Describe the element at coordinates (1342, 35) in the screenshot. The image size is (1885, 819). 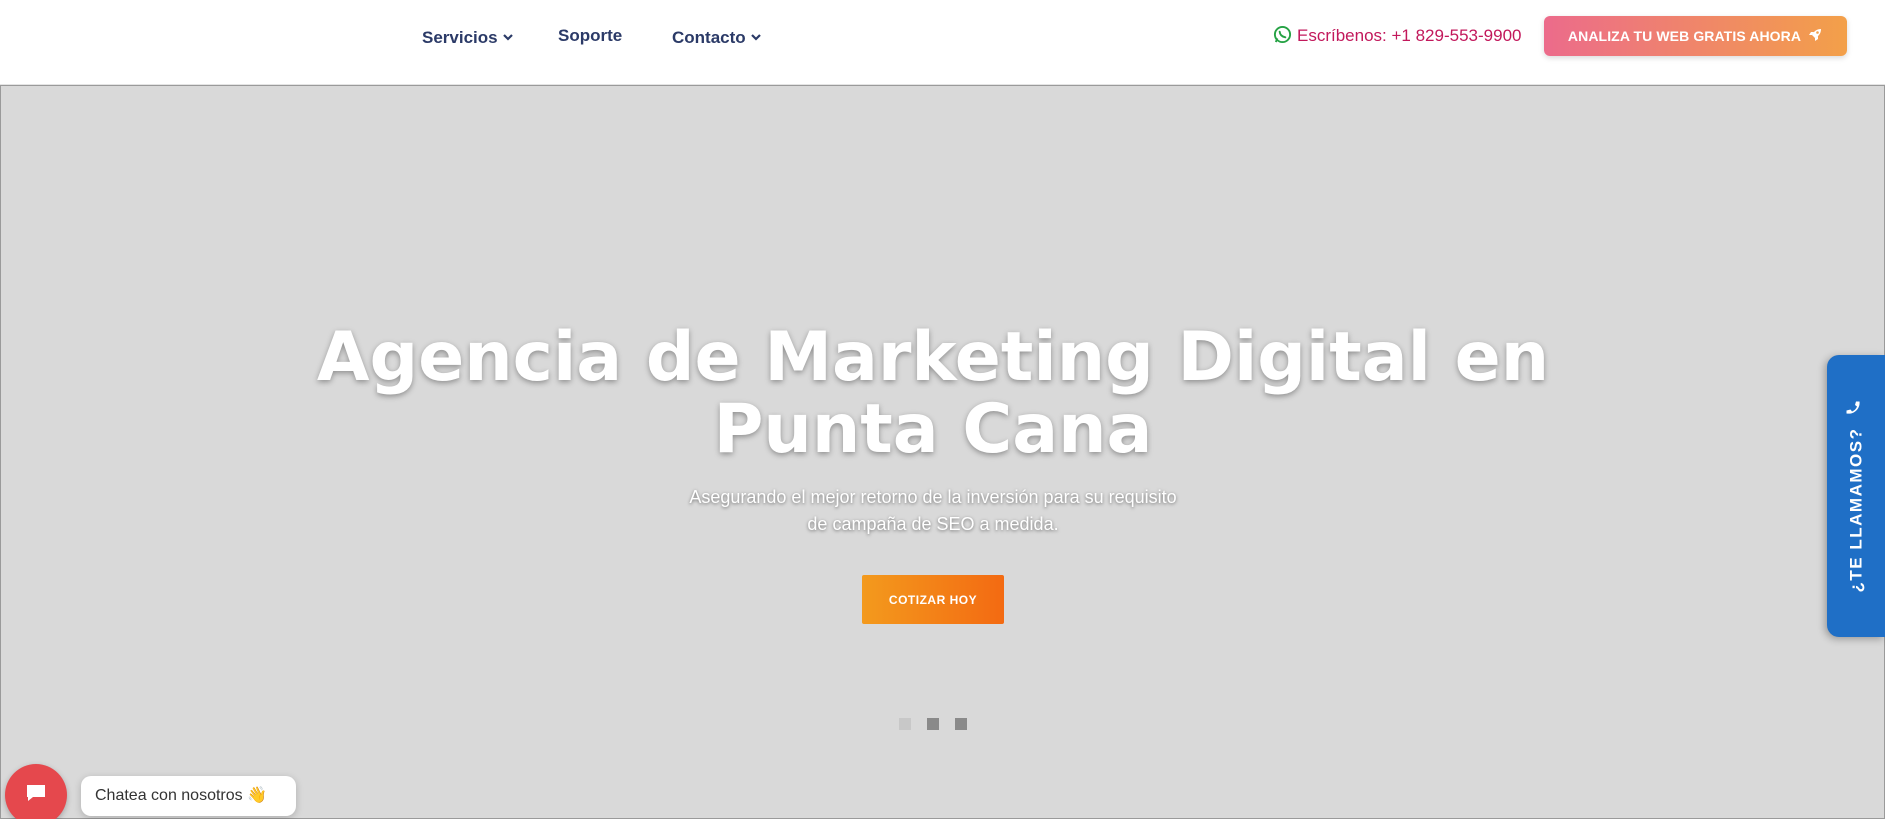
I see `whatsapp-label: Escríbenos:` at that location.